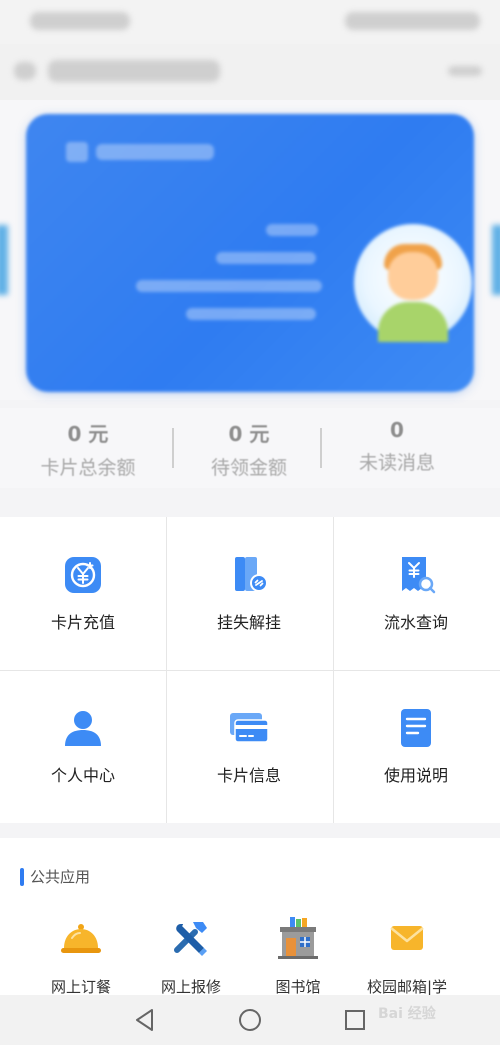  What do you see at coordinates (82, 775) in the screenshot?
I see `grid-item-label: 个人中心` at bounding box center [82, 775].